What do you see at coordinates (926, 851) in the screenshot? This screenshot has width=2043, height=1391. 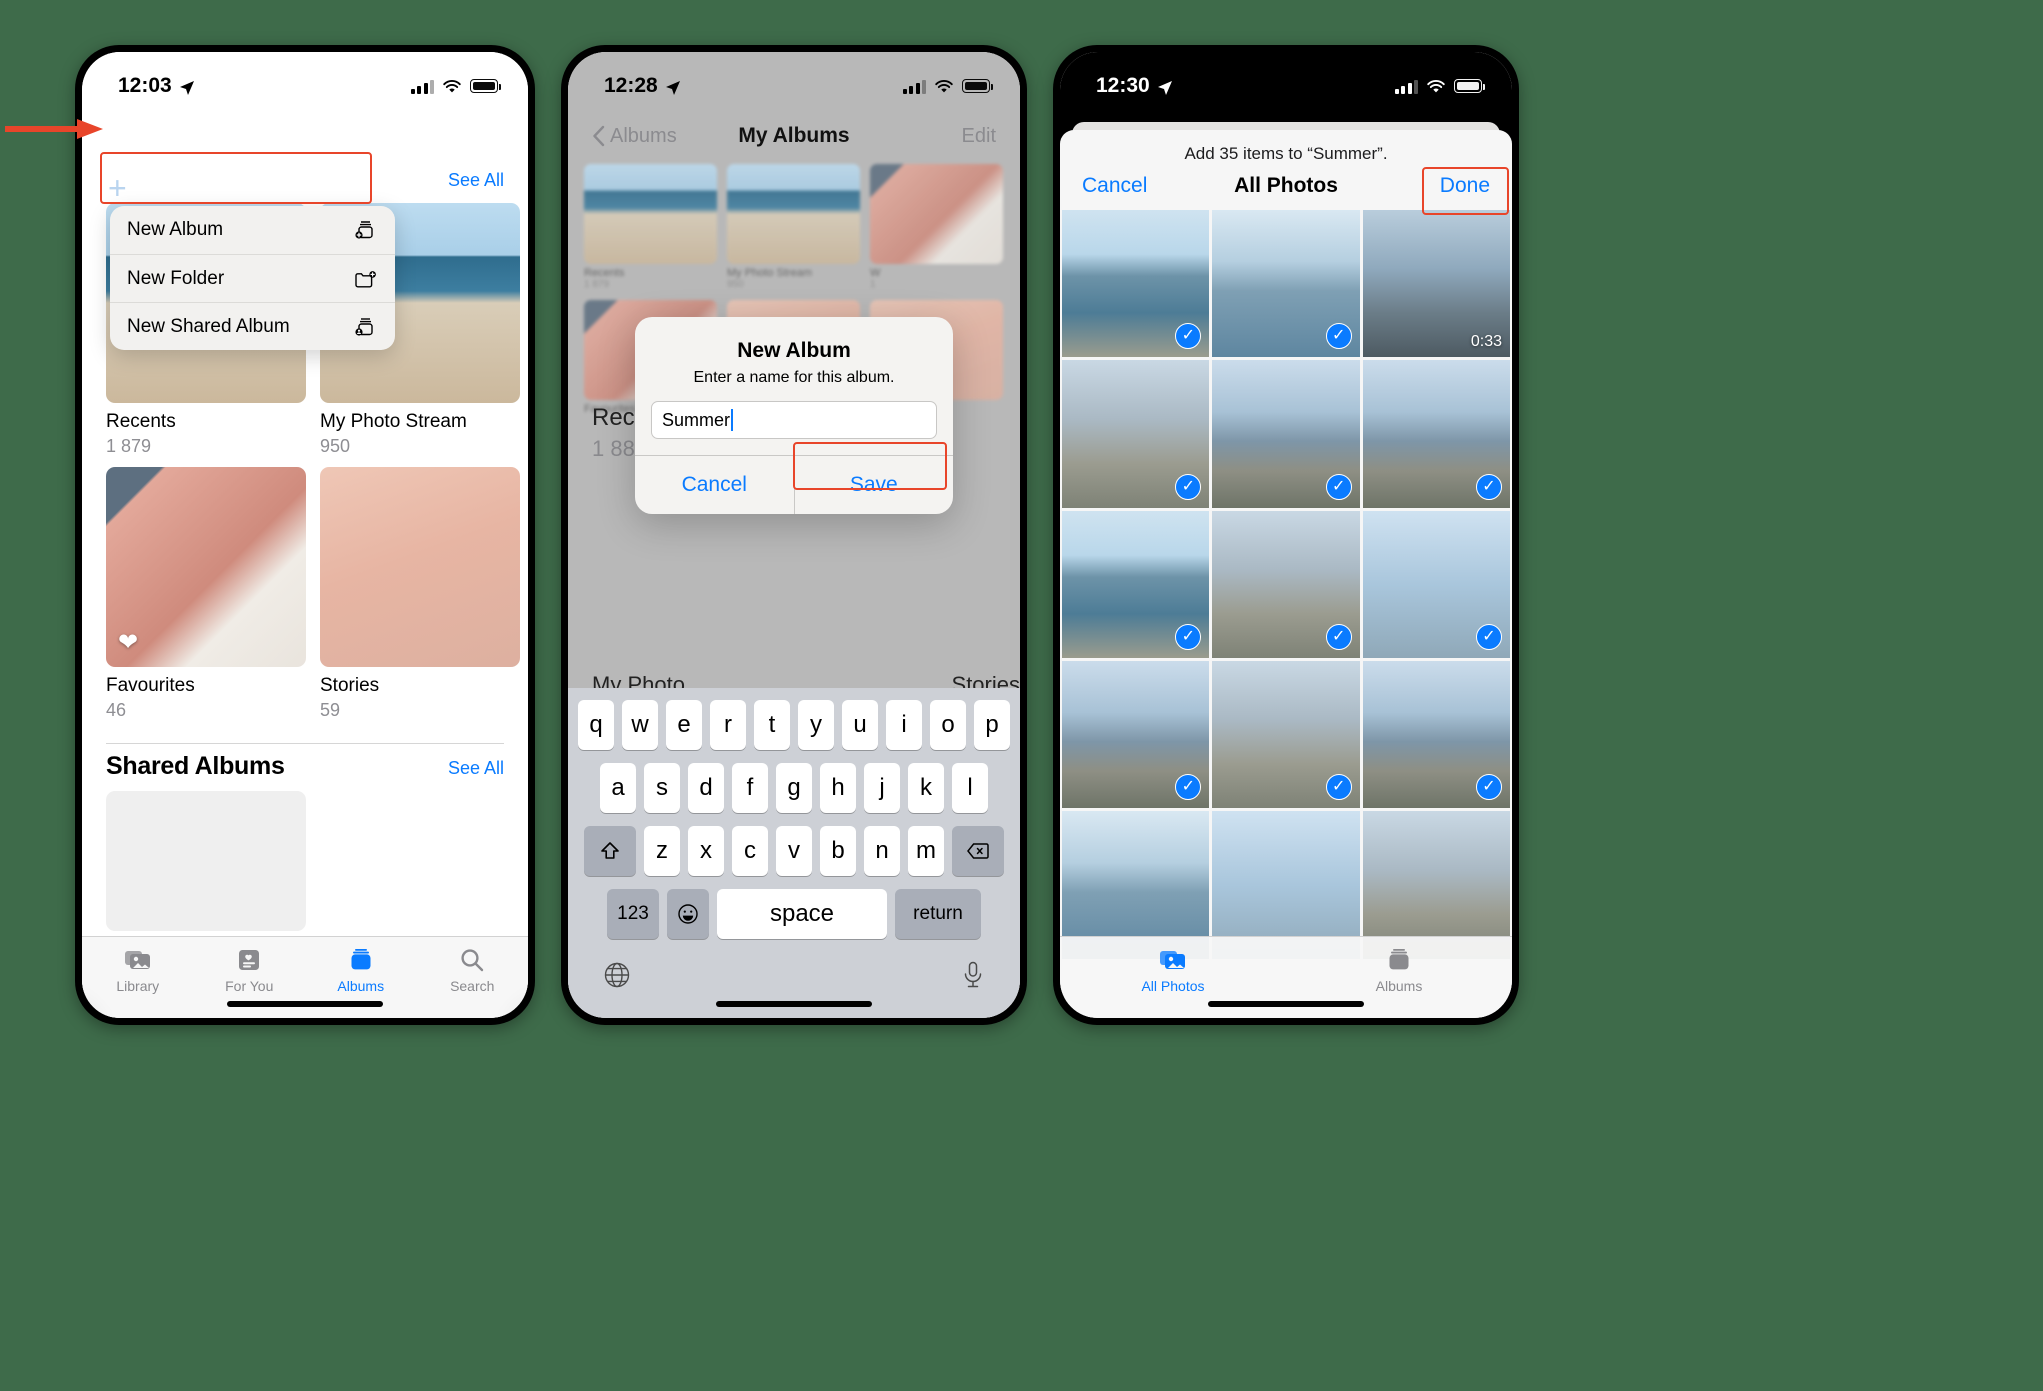 I see `key-m: m` at bounding box center [926, 851].